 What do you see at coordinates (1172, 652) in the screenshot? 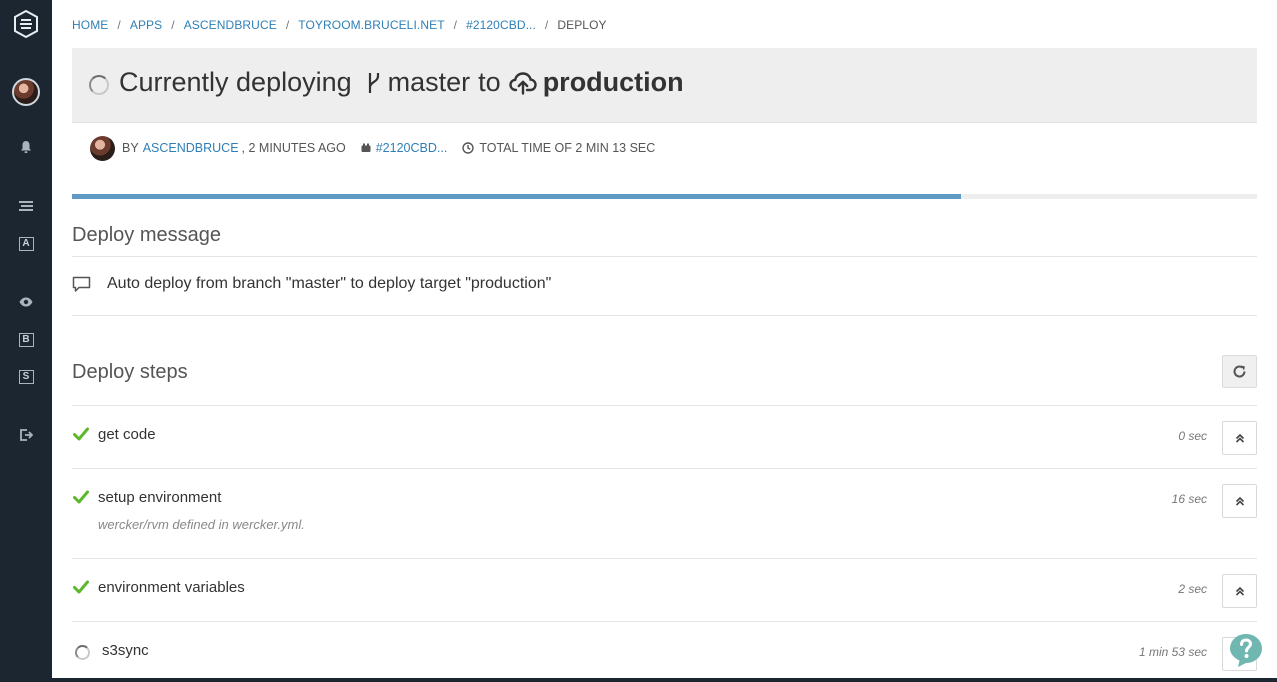
I see `step-duration: 1 min 53 sec` at bounding box center [1172, 652].